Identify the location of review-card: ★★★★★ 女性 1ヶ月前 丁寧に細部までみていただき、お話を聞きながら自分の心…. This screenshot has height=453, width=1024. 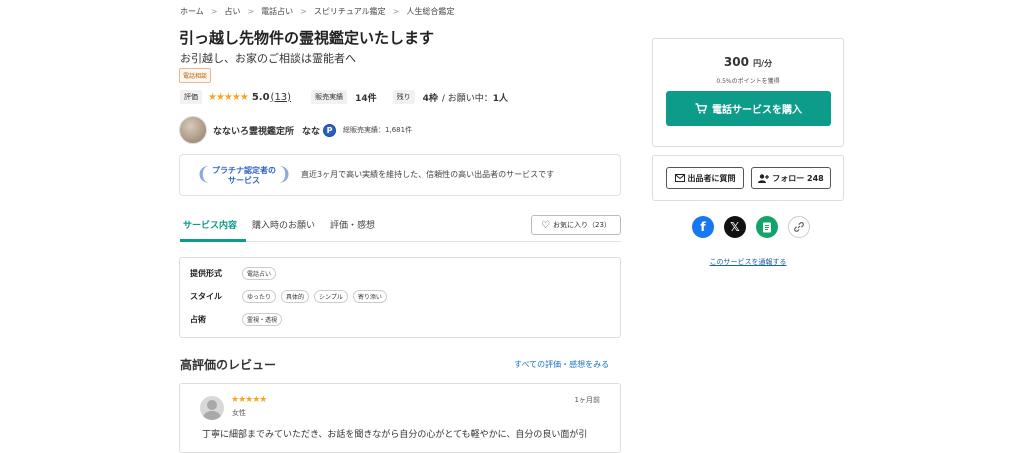
(400, 418).